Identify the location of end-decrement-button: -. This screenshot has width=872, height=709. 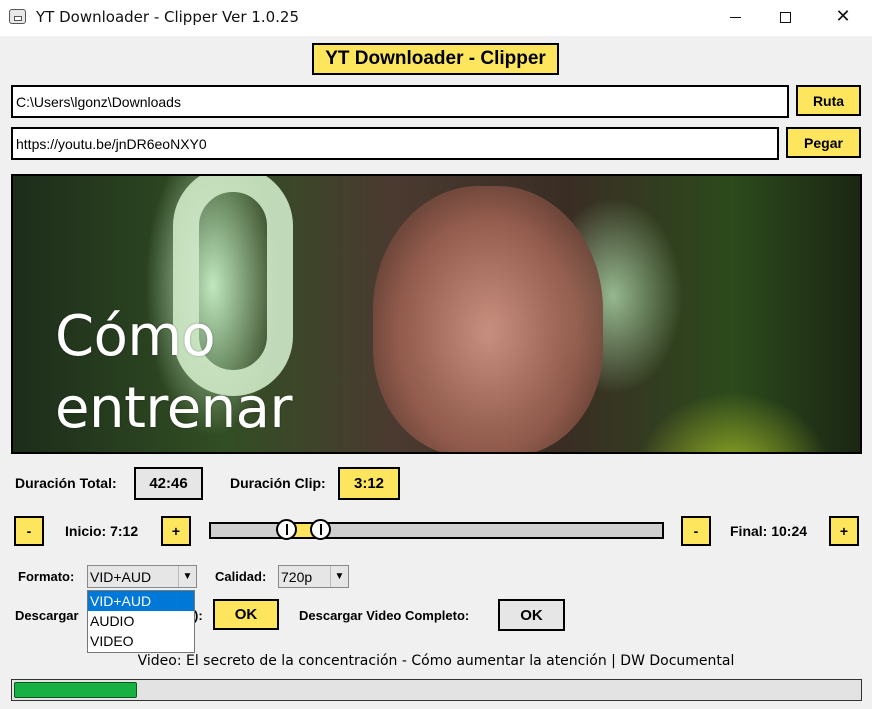
(696, 531).